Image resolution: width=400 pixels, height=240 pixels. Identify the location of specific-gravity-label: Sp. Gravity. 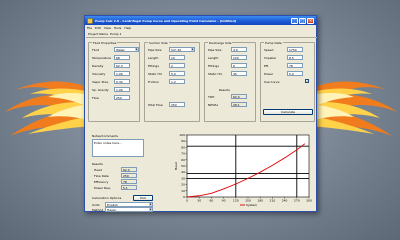
(100, 90).